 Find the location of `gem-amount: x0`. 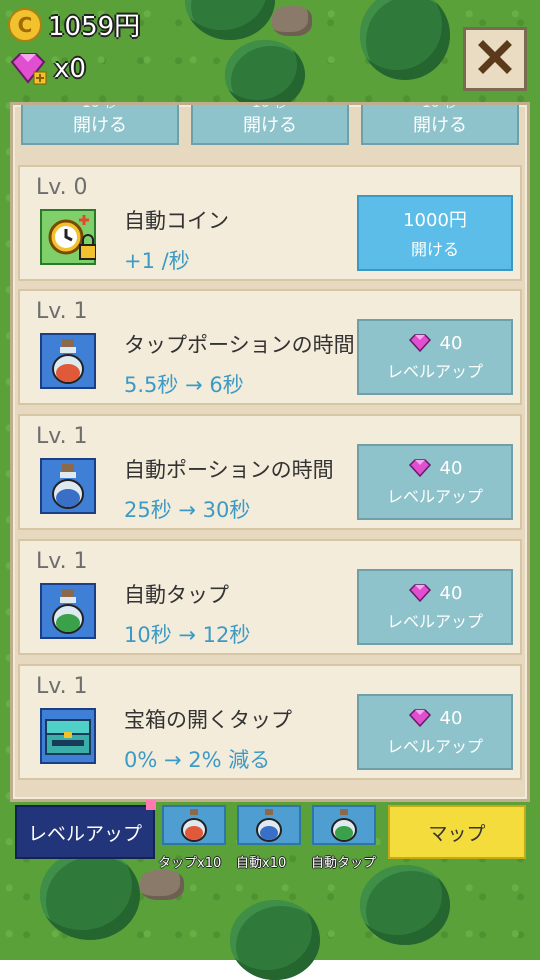

gem-amount: x0 is located at coordinates (70, 69).